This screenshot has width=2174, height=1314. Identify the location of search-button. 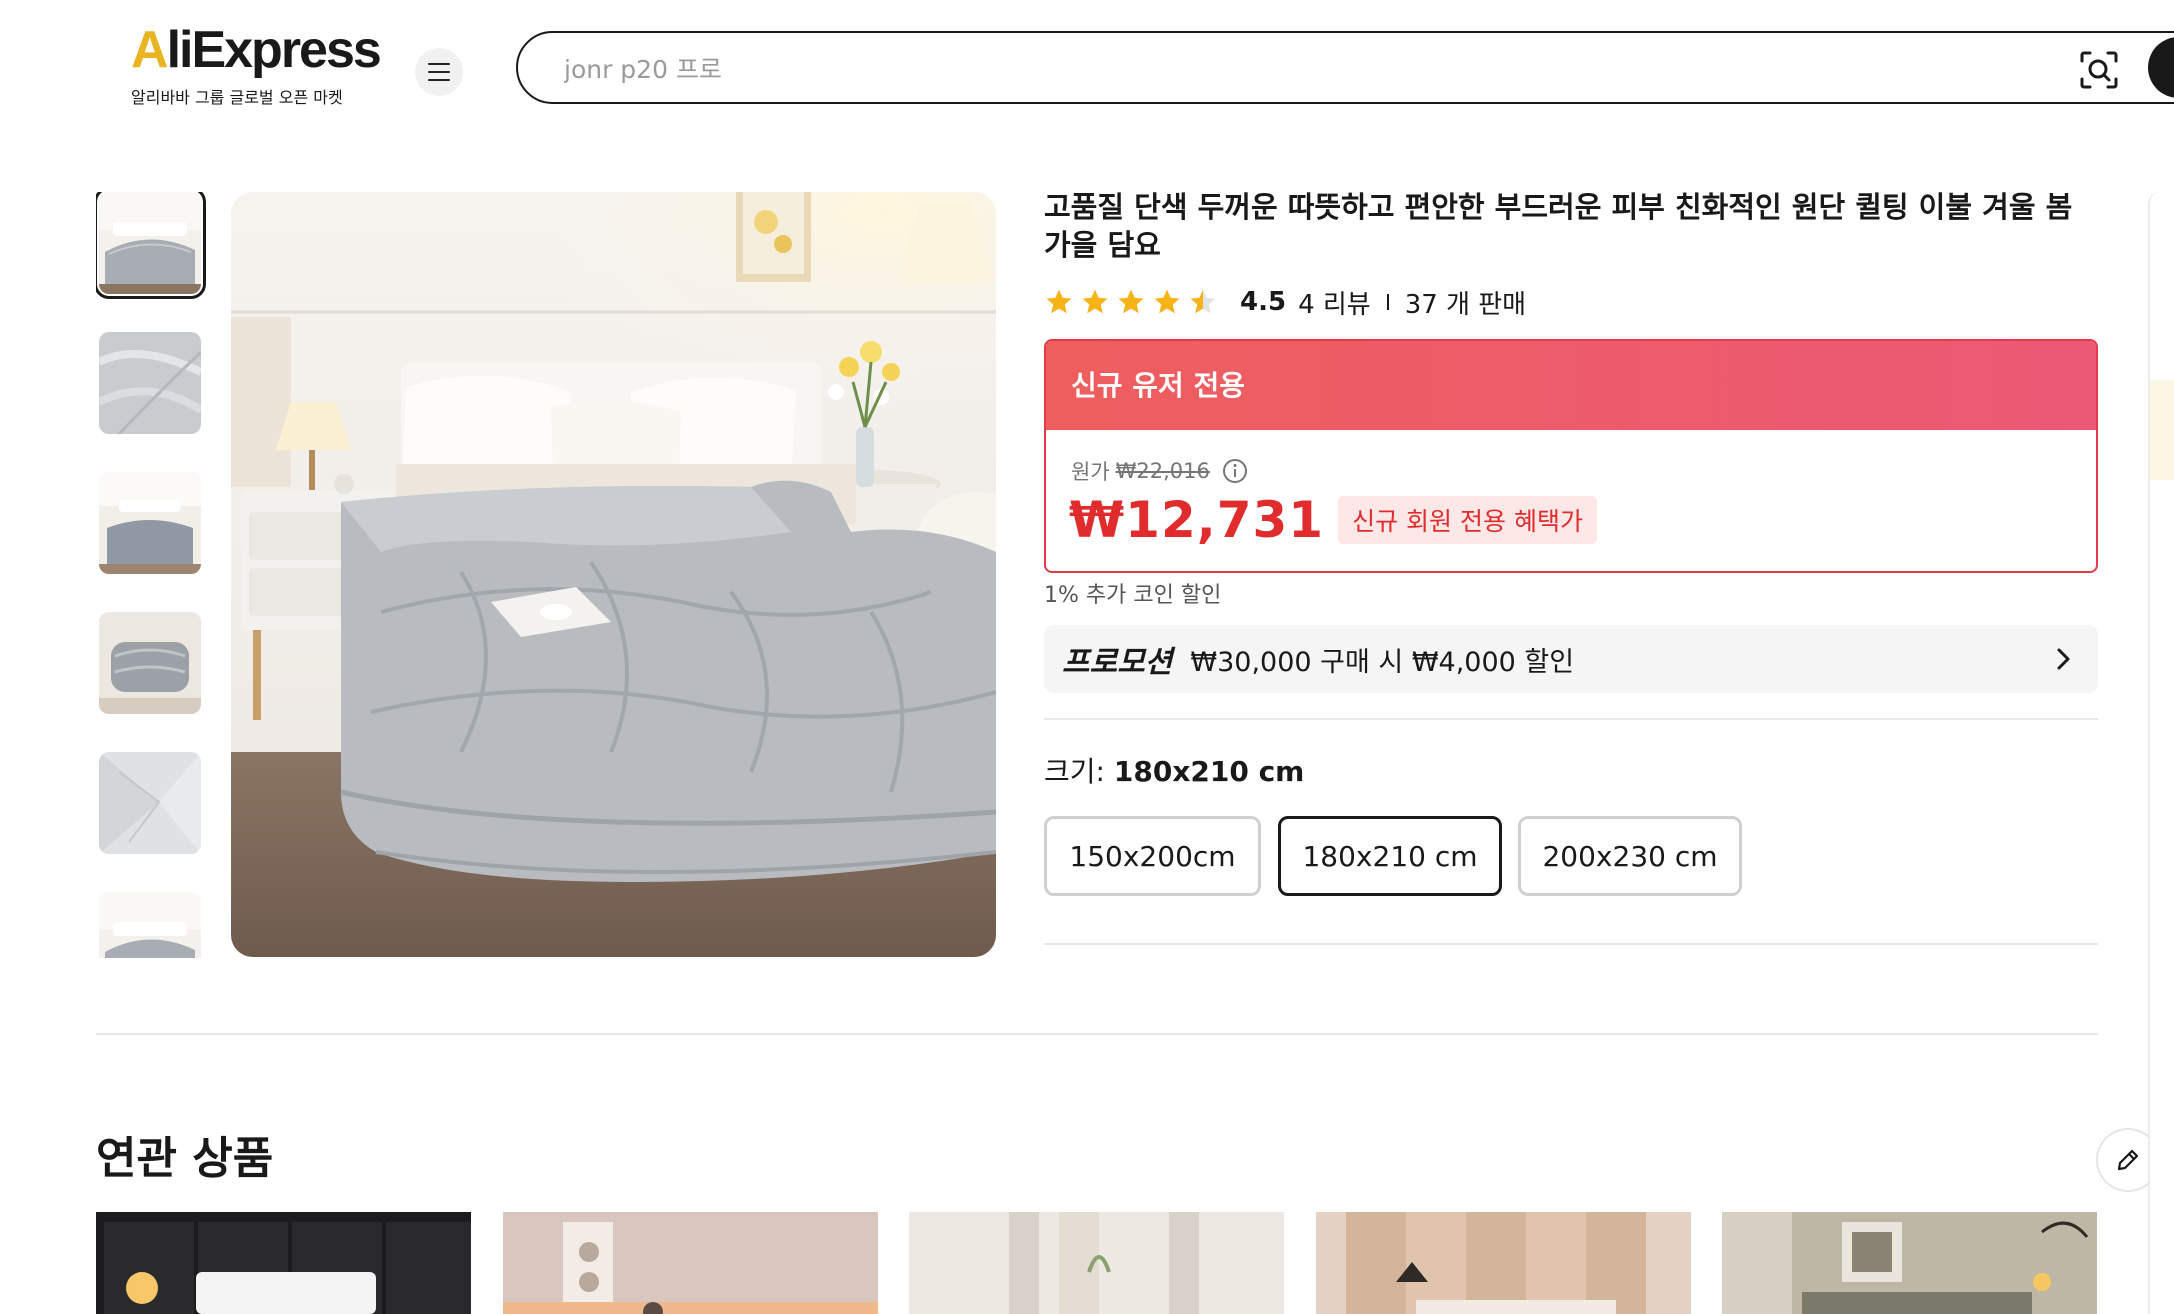
(2161, 67).